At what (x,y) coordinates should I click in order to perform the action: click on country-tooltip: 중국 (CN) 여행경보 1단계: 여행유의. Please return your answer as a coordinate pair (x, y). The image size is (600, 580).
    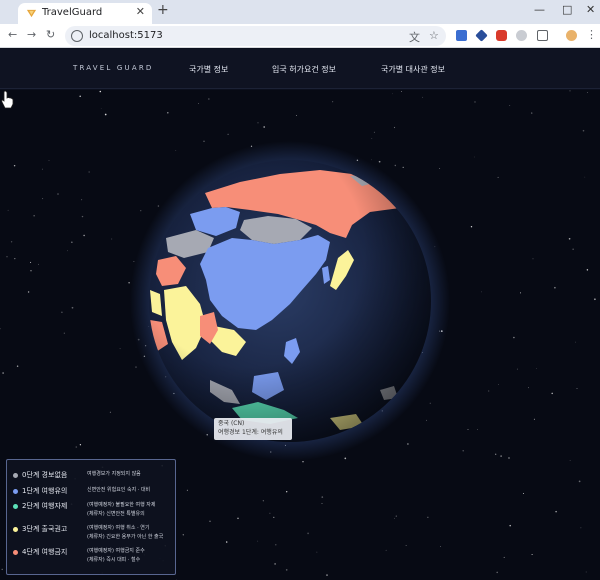
    Looking at the image, I should click on (253, 429).